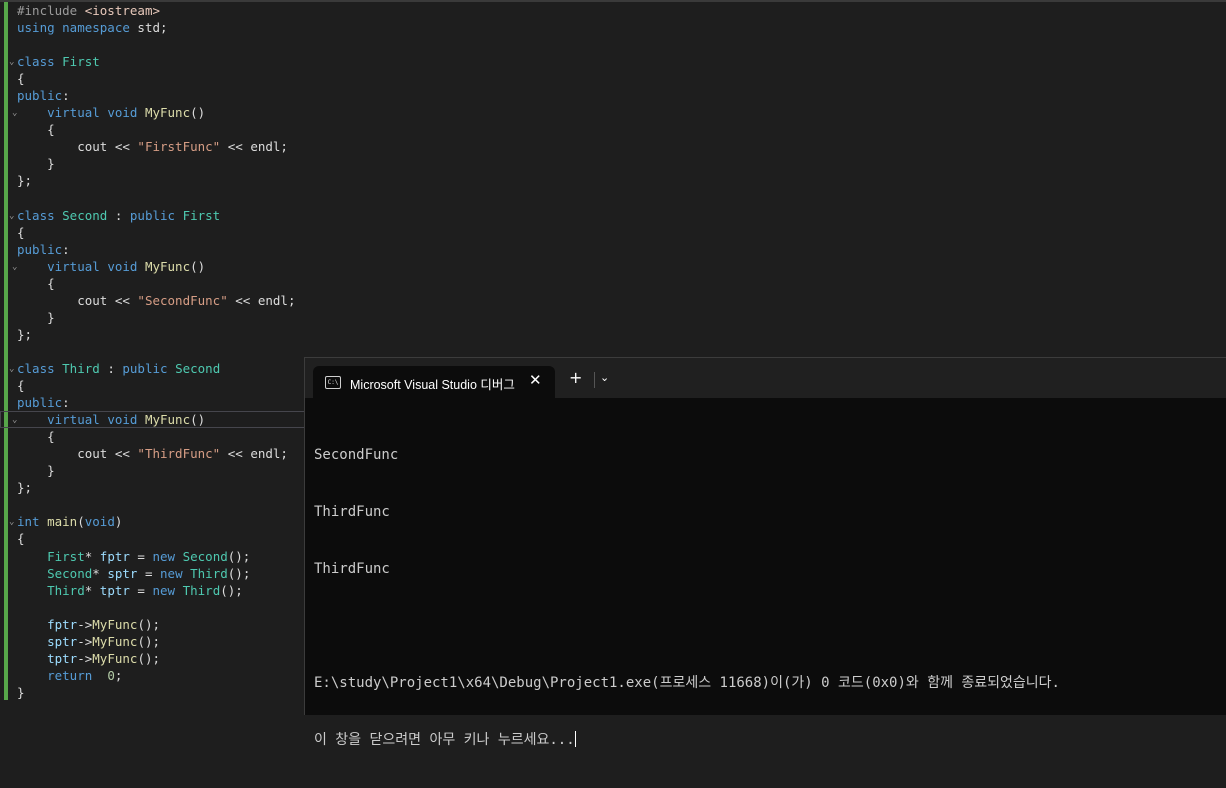 The width and height of the screenshot is (1226, 788). Describe the element at coordinates (100, 28) in the screenshot. I see `code-token: namespace` at that location.